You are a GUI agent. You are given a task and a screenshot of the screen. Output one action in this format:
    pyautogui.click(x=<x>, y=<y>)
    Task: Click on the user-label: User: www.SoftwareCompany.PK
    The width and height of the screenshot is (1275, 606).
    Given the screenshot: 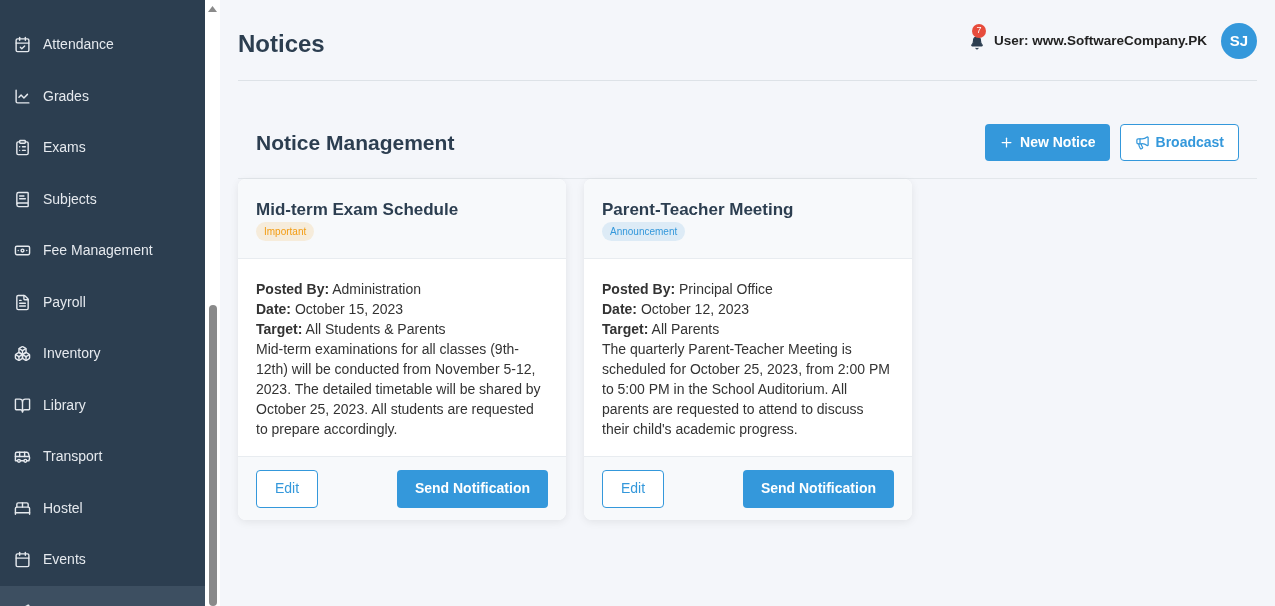 What is the action you would take?
    pyautogui.click(x=1100, y=40)
    